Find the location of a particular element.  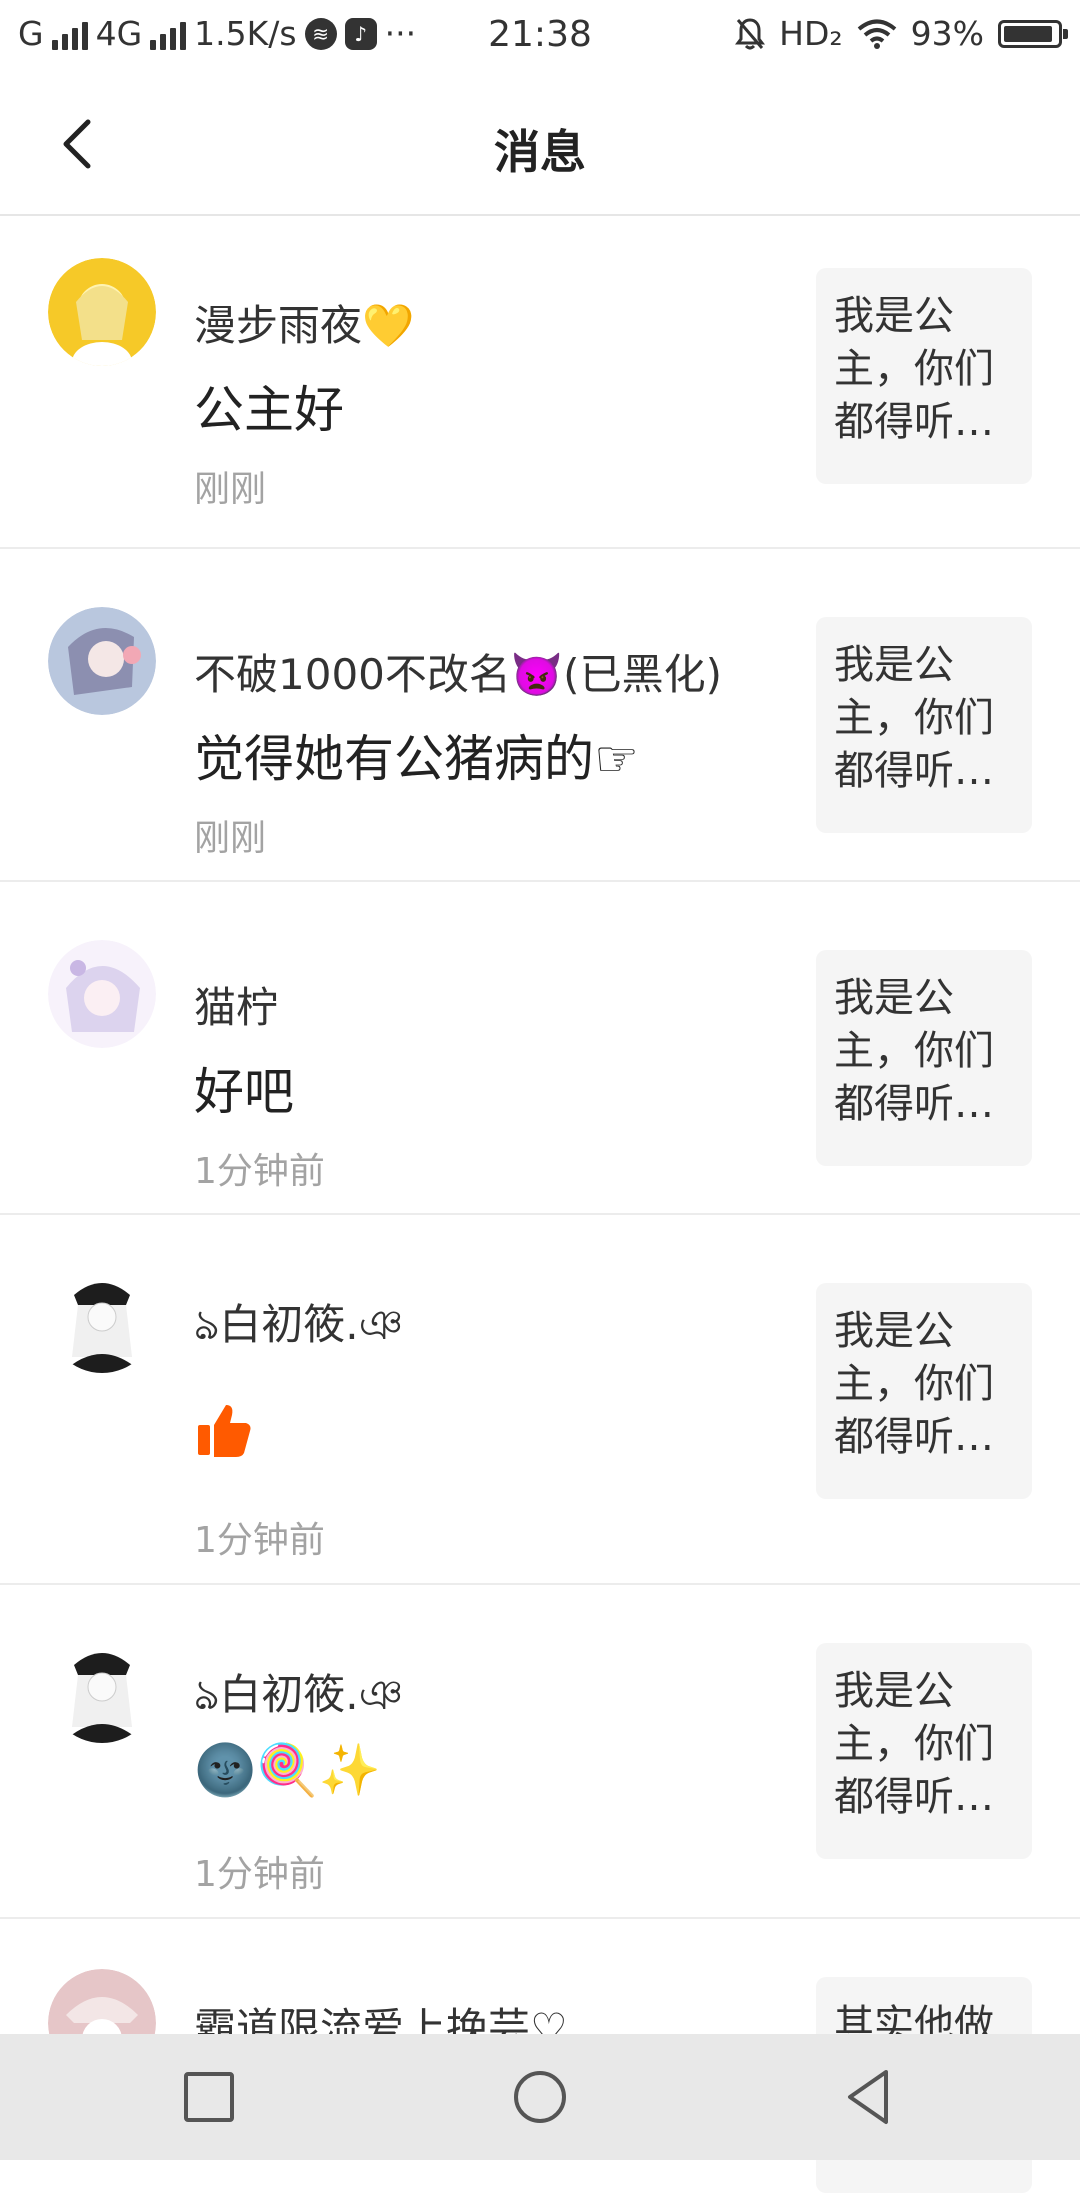

status-bar: G 4G 1.5K/s ≋ ♪ ··· 21:38 HD₂ 93% is located at coordinates (540, 37).